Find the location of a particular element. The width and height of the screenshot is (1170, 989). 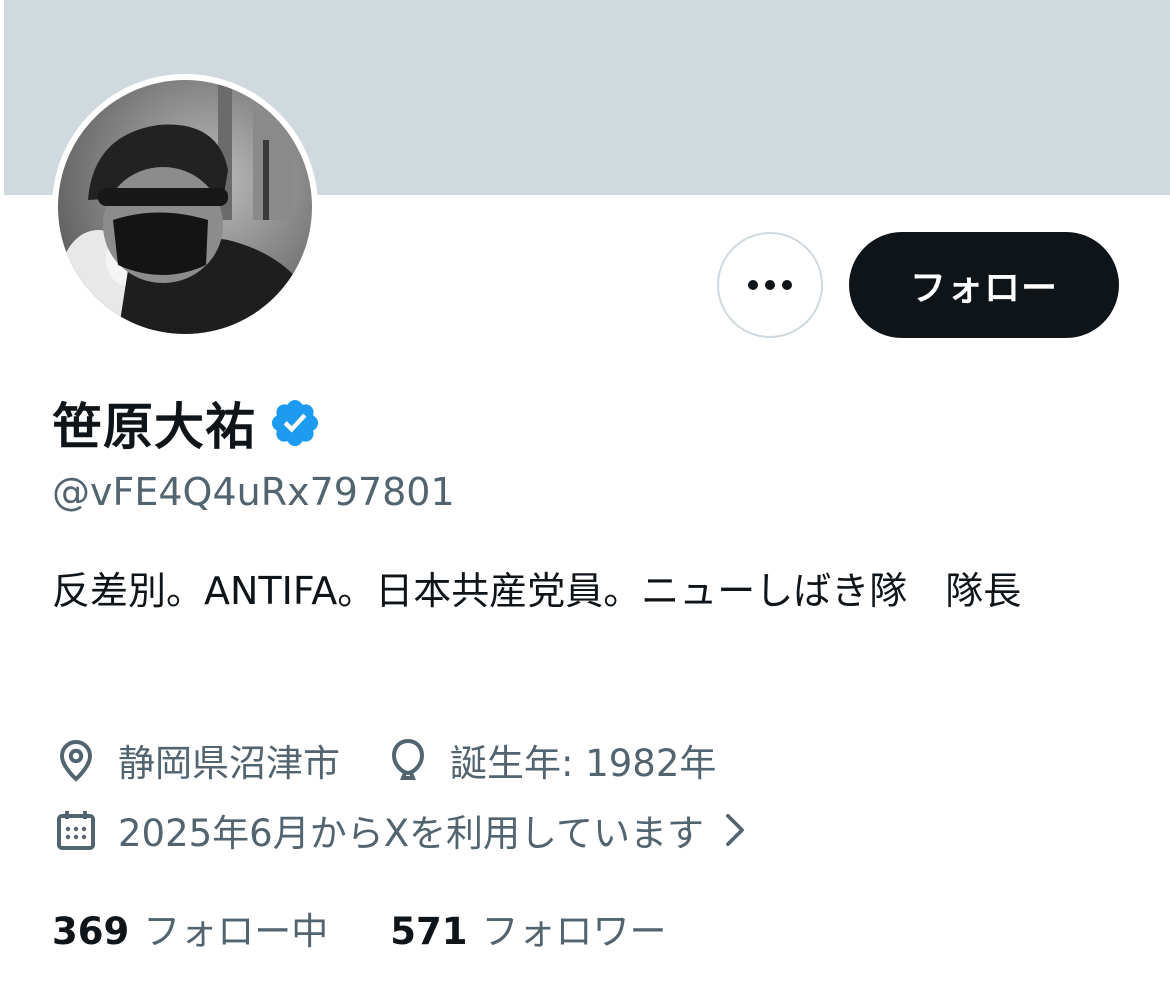

profile-meta-row: 静岡県沼津市 誕生年: 1982年 is located at coordinates (384, 760).